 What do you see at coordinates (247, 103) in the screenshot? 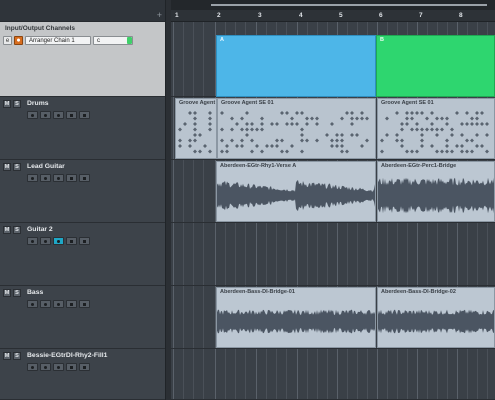
I see `event-name: Groove Agent SE 01` at bounding box center [247, 103].